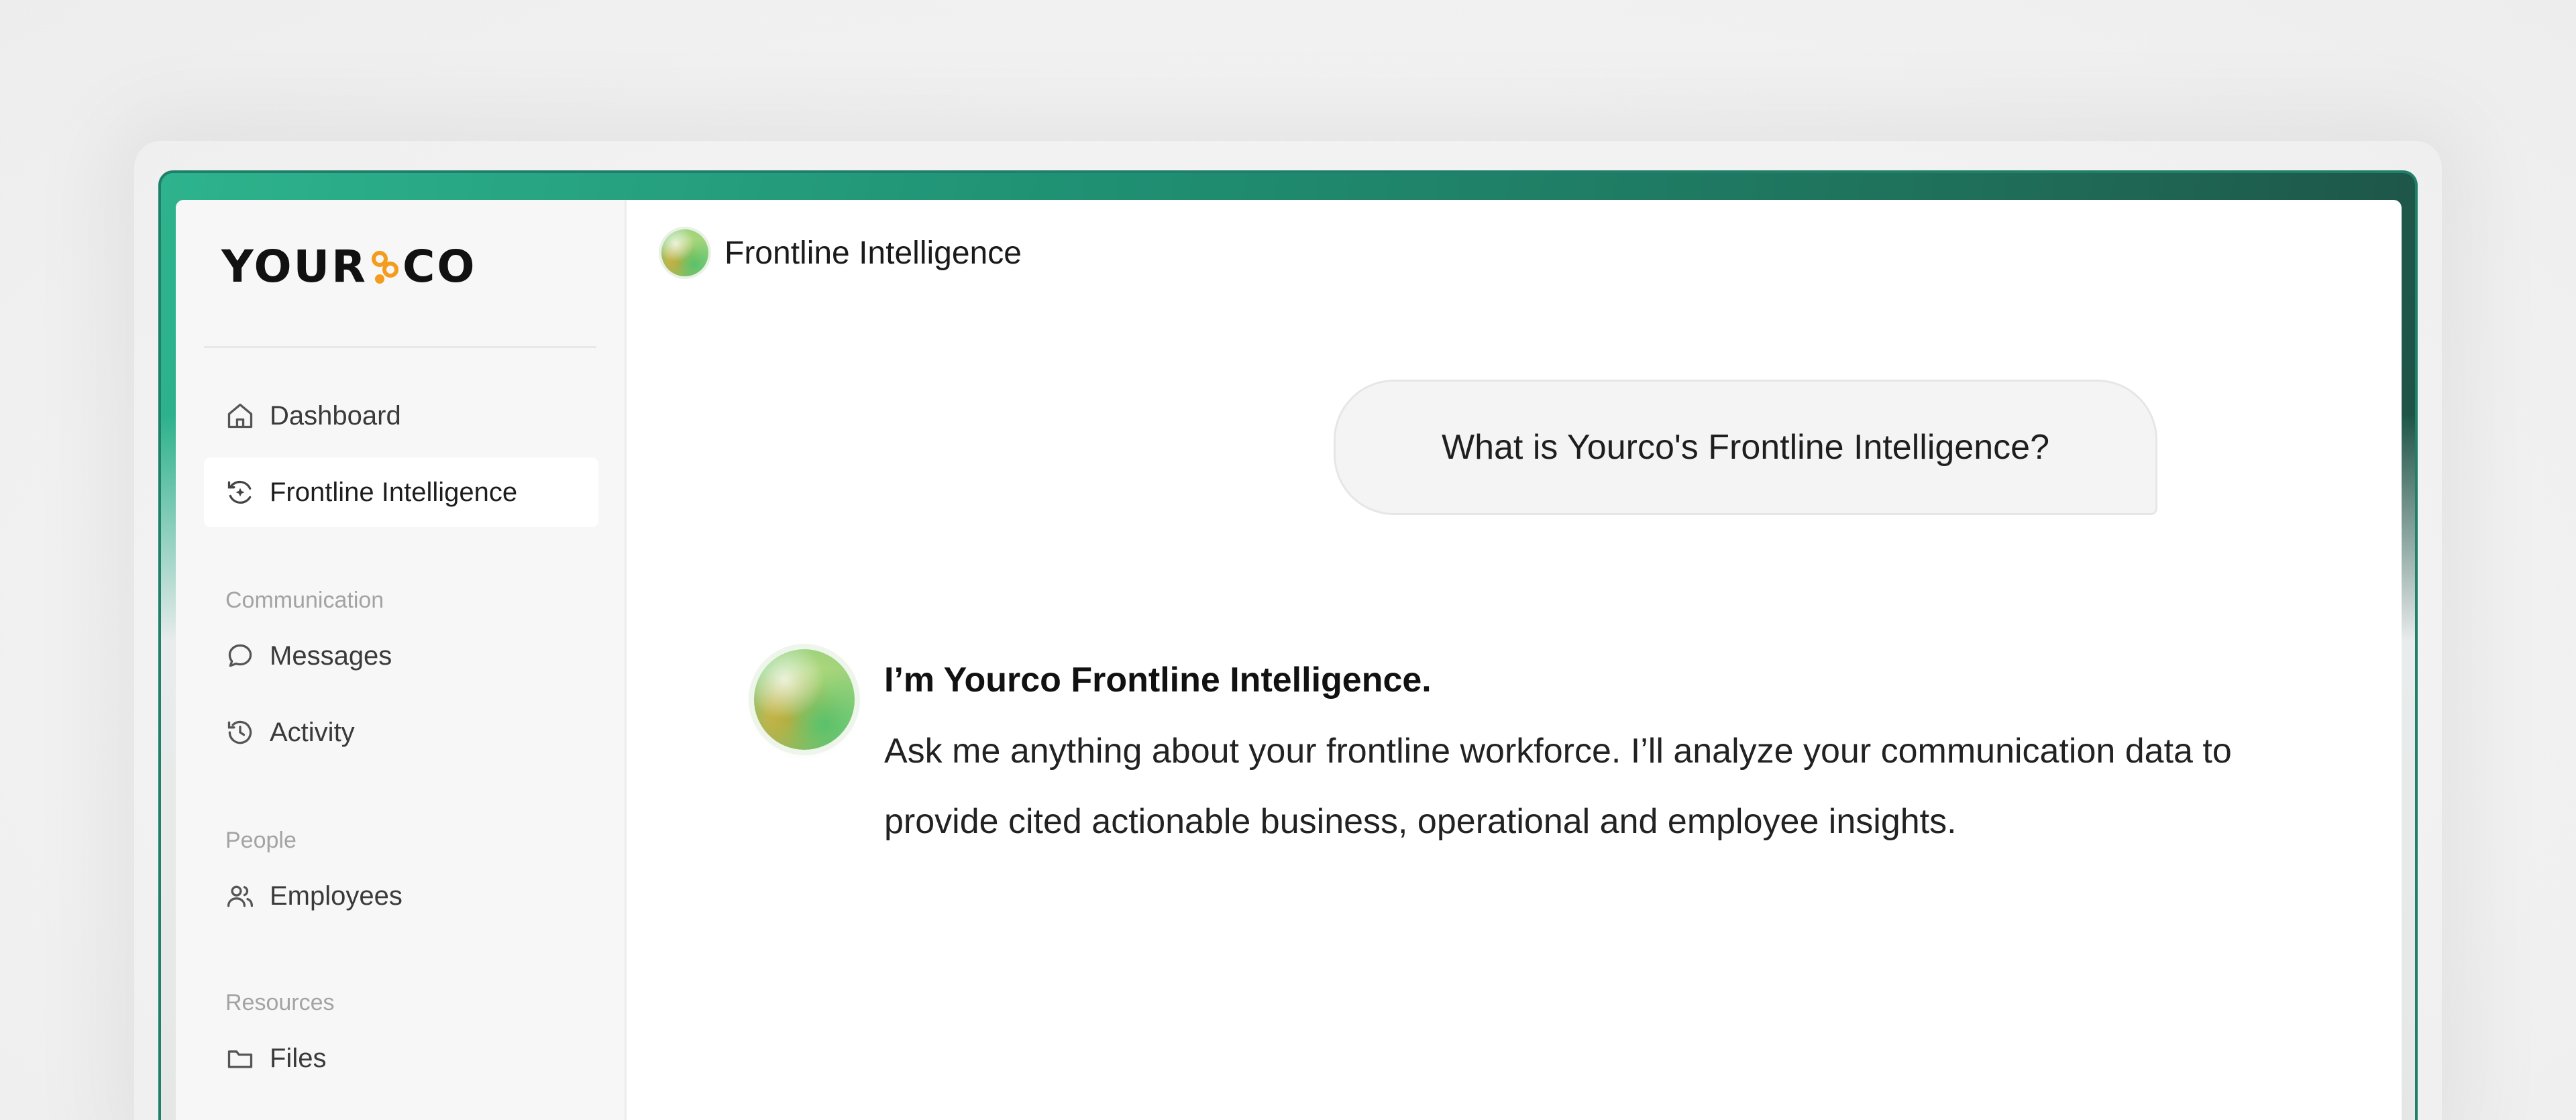 The width and height of the screenshot is (2576, 1120). I want to click on assistant-avatar-icon, so click(804, 699).